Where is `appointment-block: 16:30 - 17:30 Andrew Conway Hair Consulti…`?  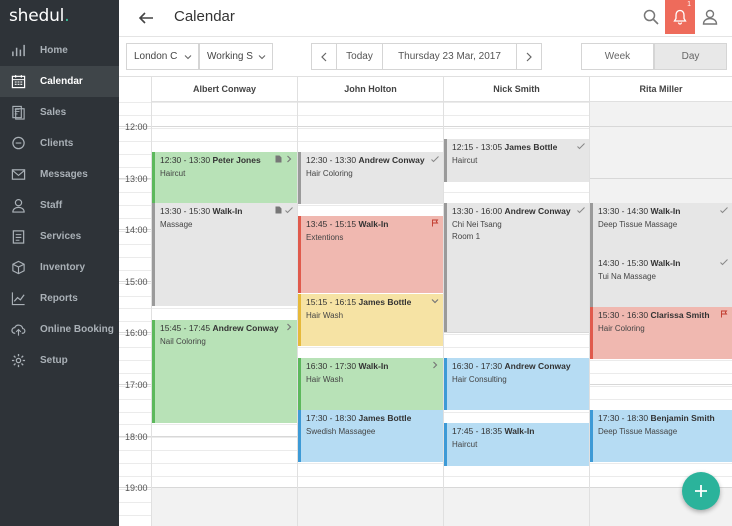
appointment-block: 16:30 - 17:30 Andrew Conway Hair Consulti… is located at coordinates (516, 384).